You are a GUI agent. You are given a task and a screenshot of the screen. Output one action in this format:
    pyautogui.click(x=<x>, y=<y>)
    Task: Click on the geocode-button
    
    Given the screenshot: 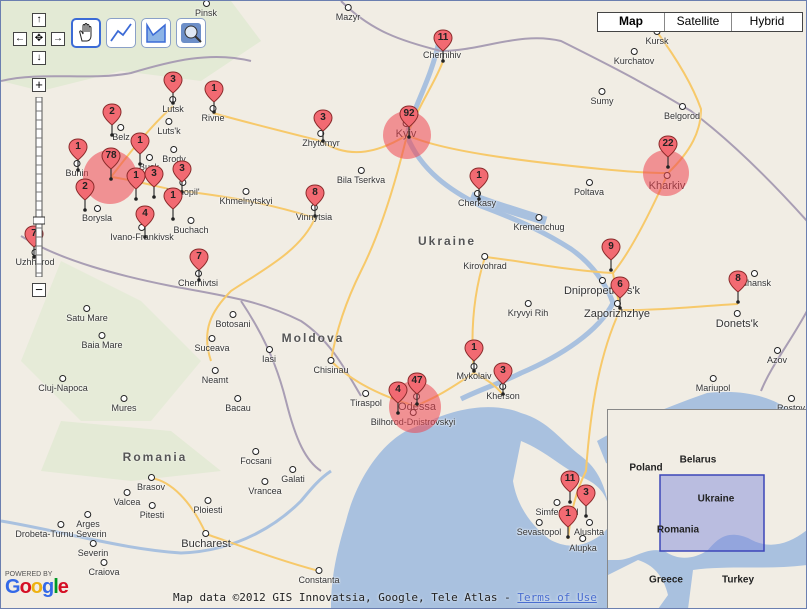 What is the action you would take?
    pyautogui.click(x=191, y=33)
    